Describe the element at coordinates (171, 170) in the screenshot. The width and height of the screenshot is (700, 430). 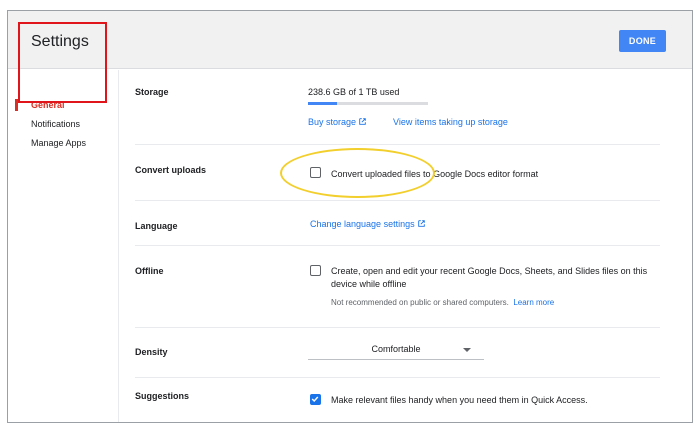
I see `convert-uploads-label: Convert uploads` at that location.